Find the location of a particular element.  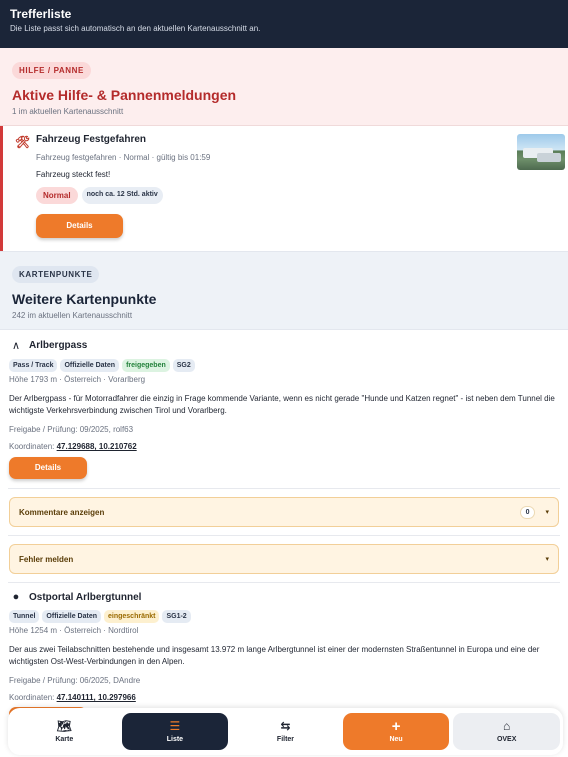

nav-label: Filter is located at coordinates (285, 739).